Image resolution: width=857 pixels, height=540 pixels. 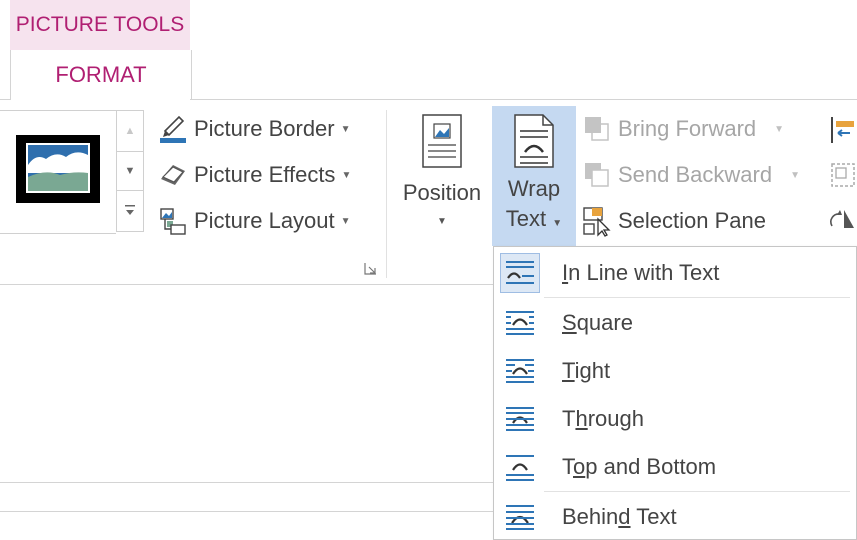 I want to click on menu-label-rest: n Line with Text, so click(x=644, y=272).